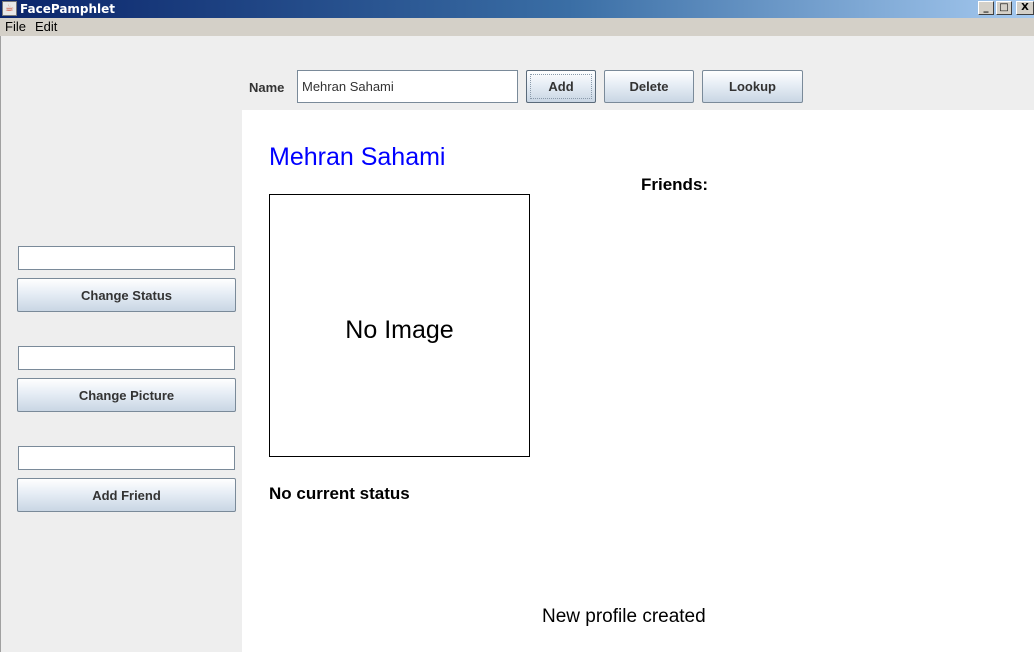 Image resolution: width=1034 pixels, height=652 pixels. I want to click on status-input, so click(126, 258).